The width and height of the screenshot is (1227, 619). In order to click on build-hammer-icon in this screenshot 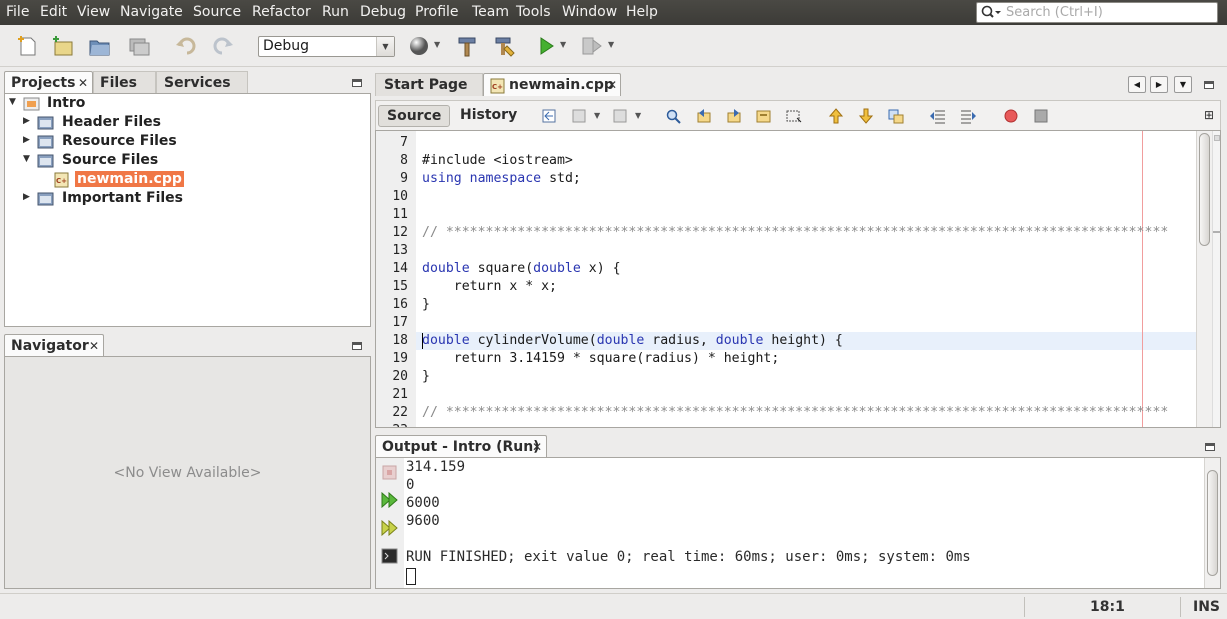, I will do `click(467, 46)`.